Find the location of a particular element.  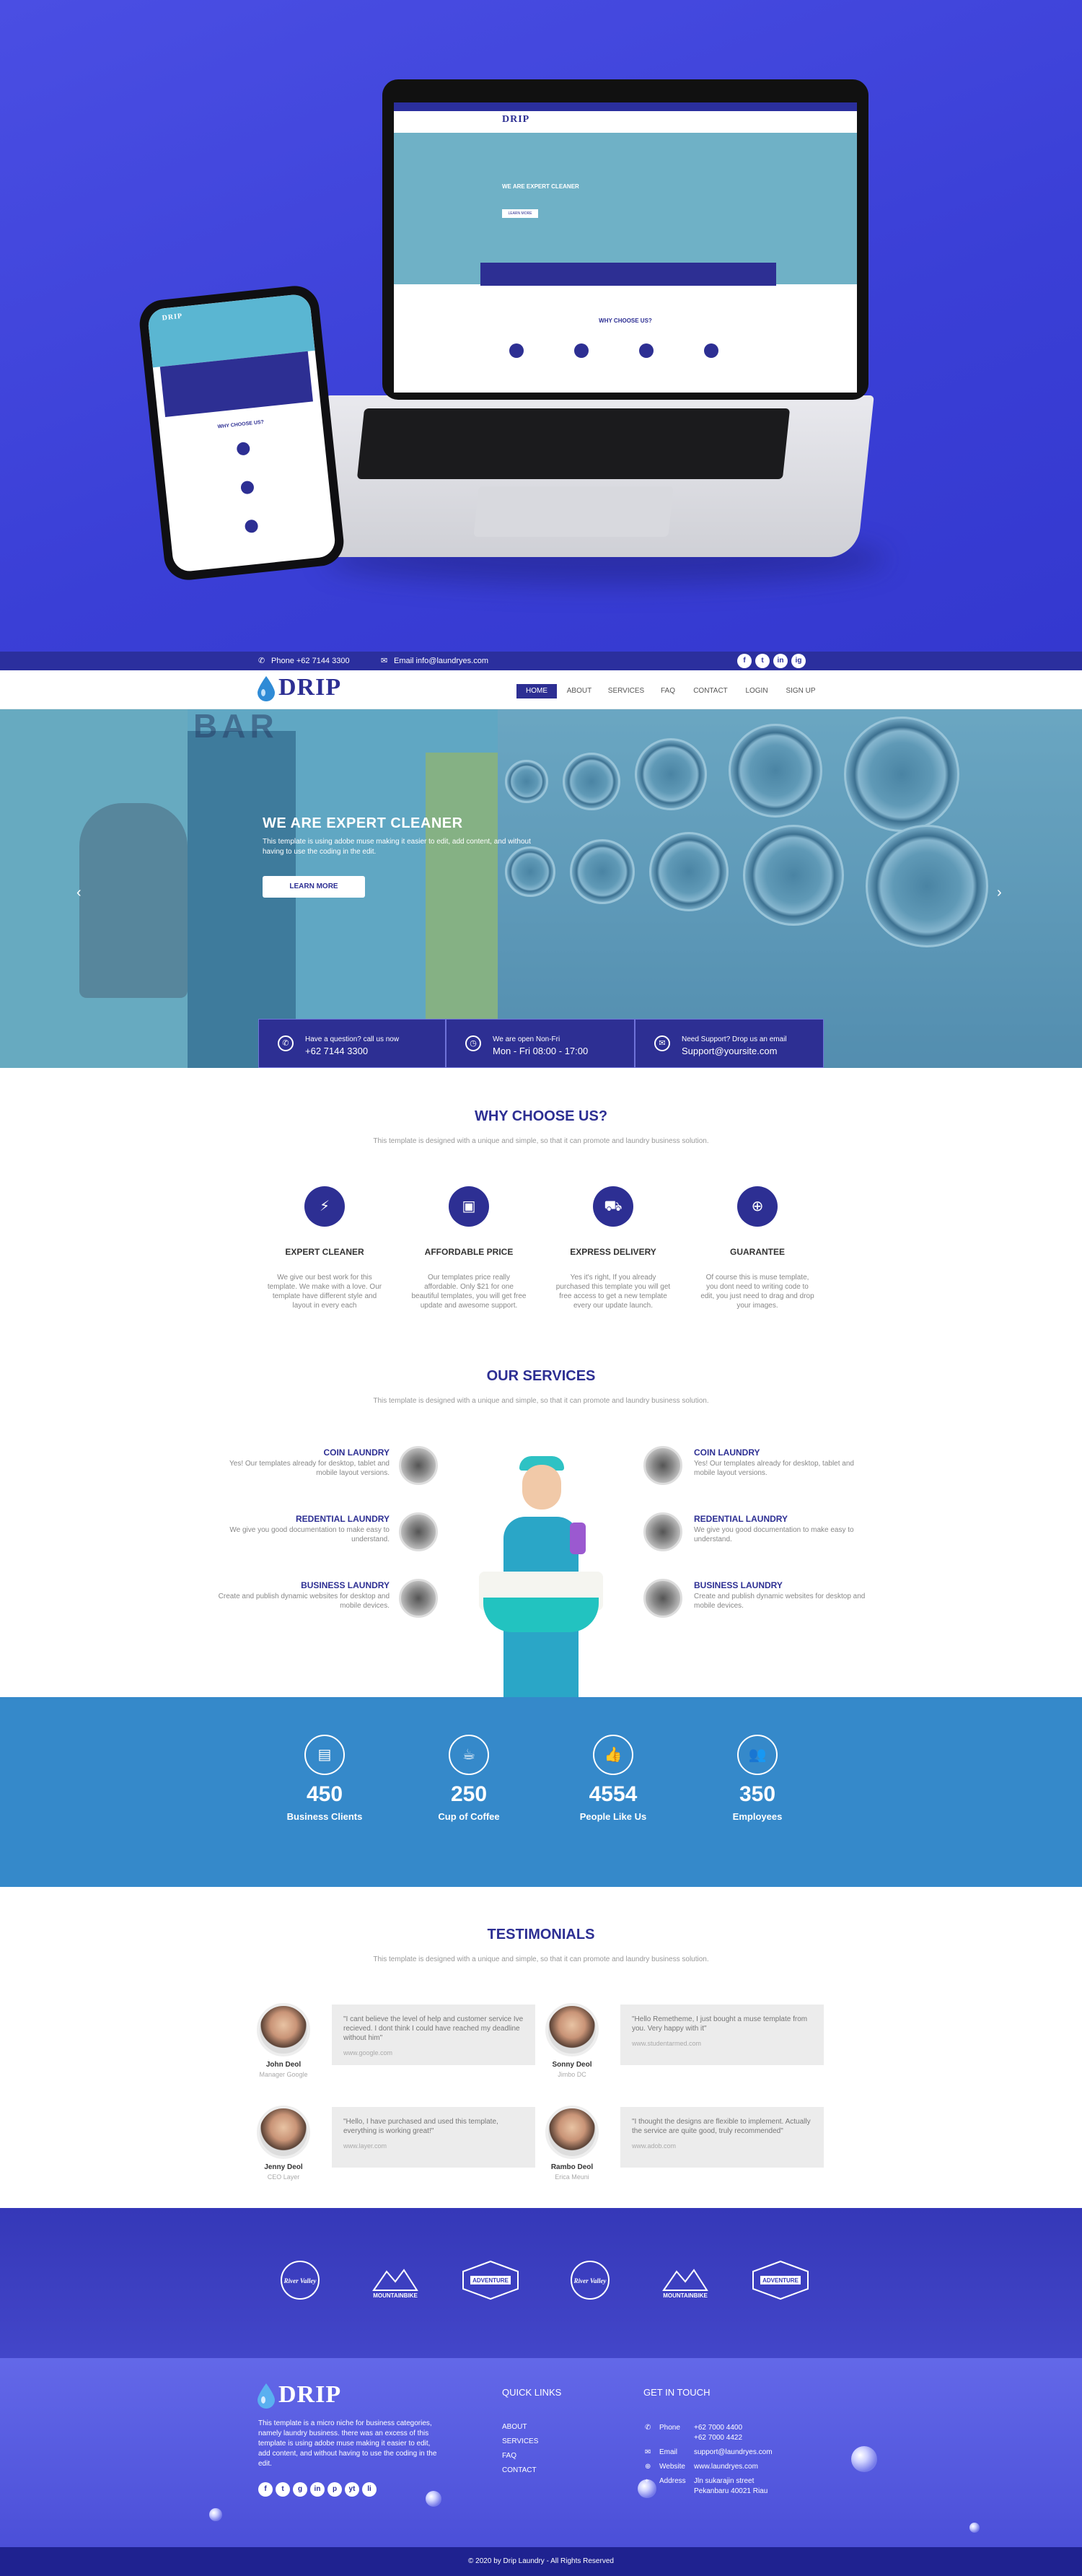

feature-title: EXPRESS DELIVERY is located at coordinates (613, 1252).